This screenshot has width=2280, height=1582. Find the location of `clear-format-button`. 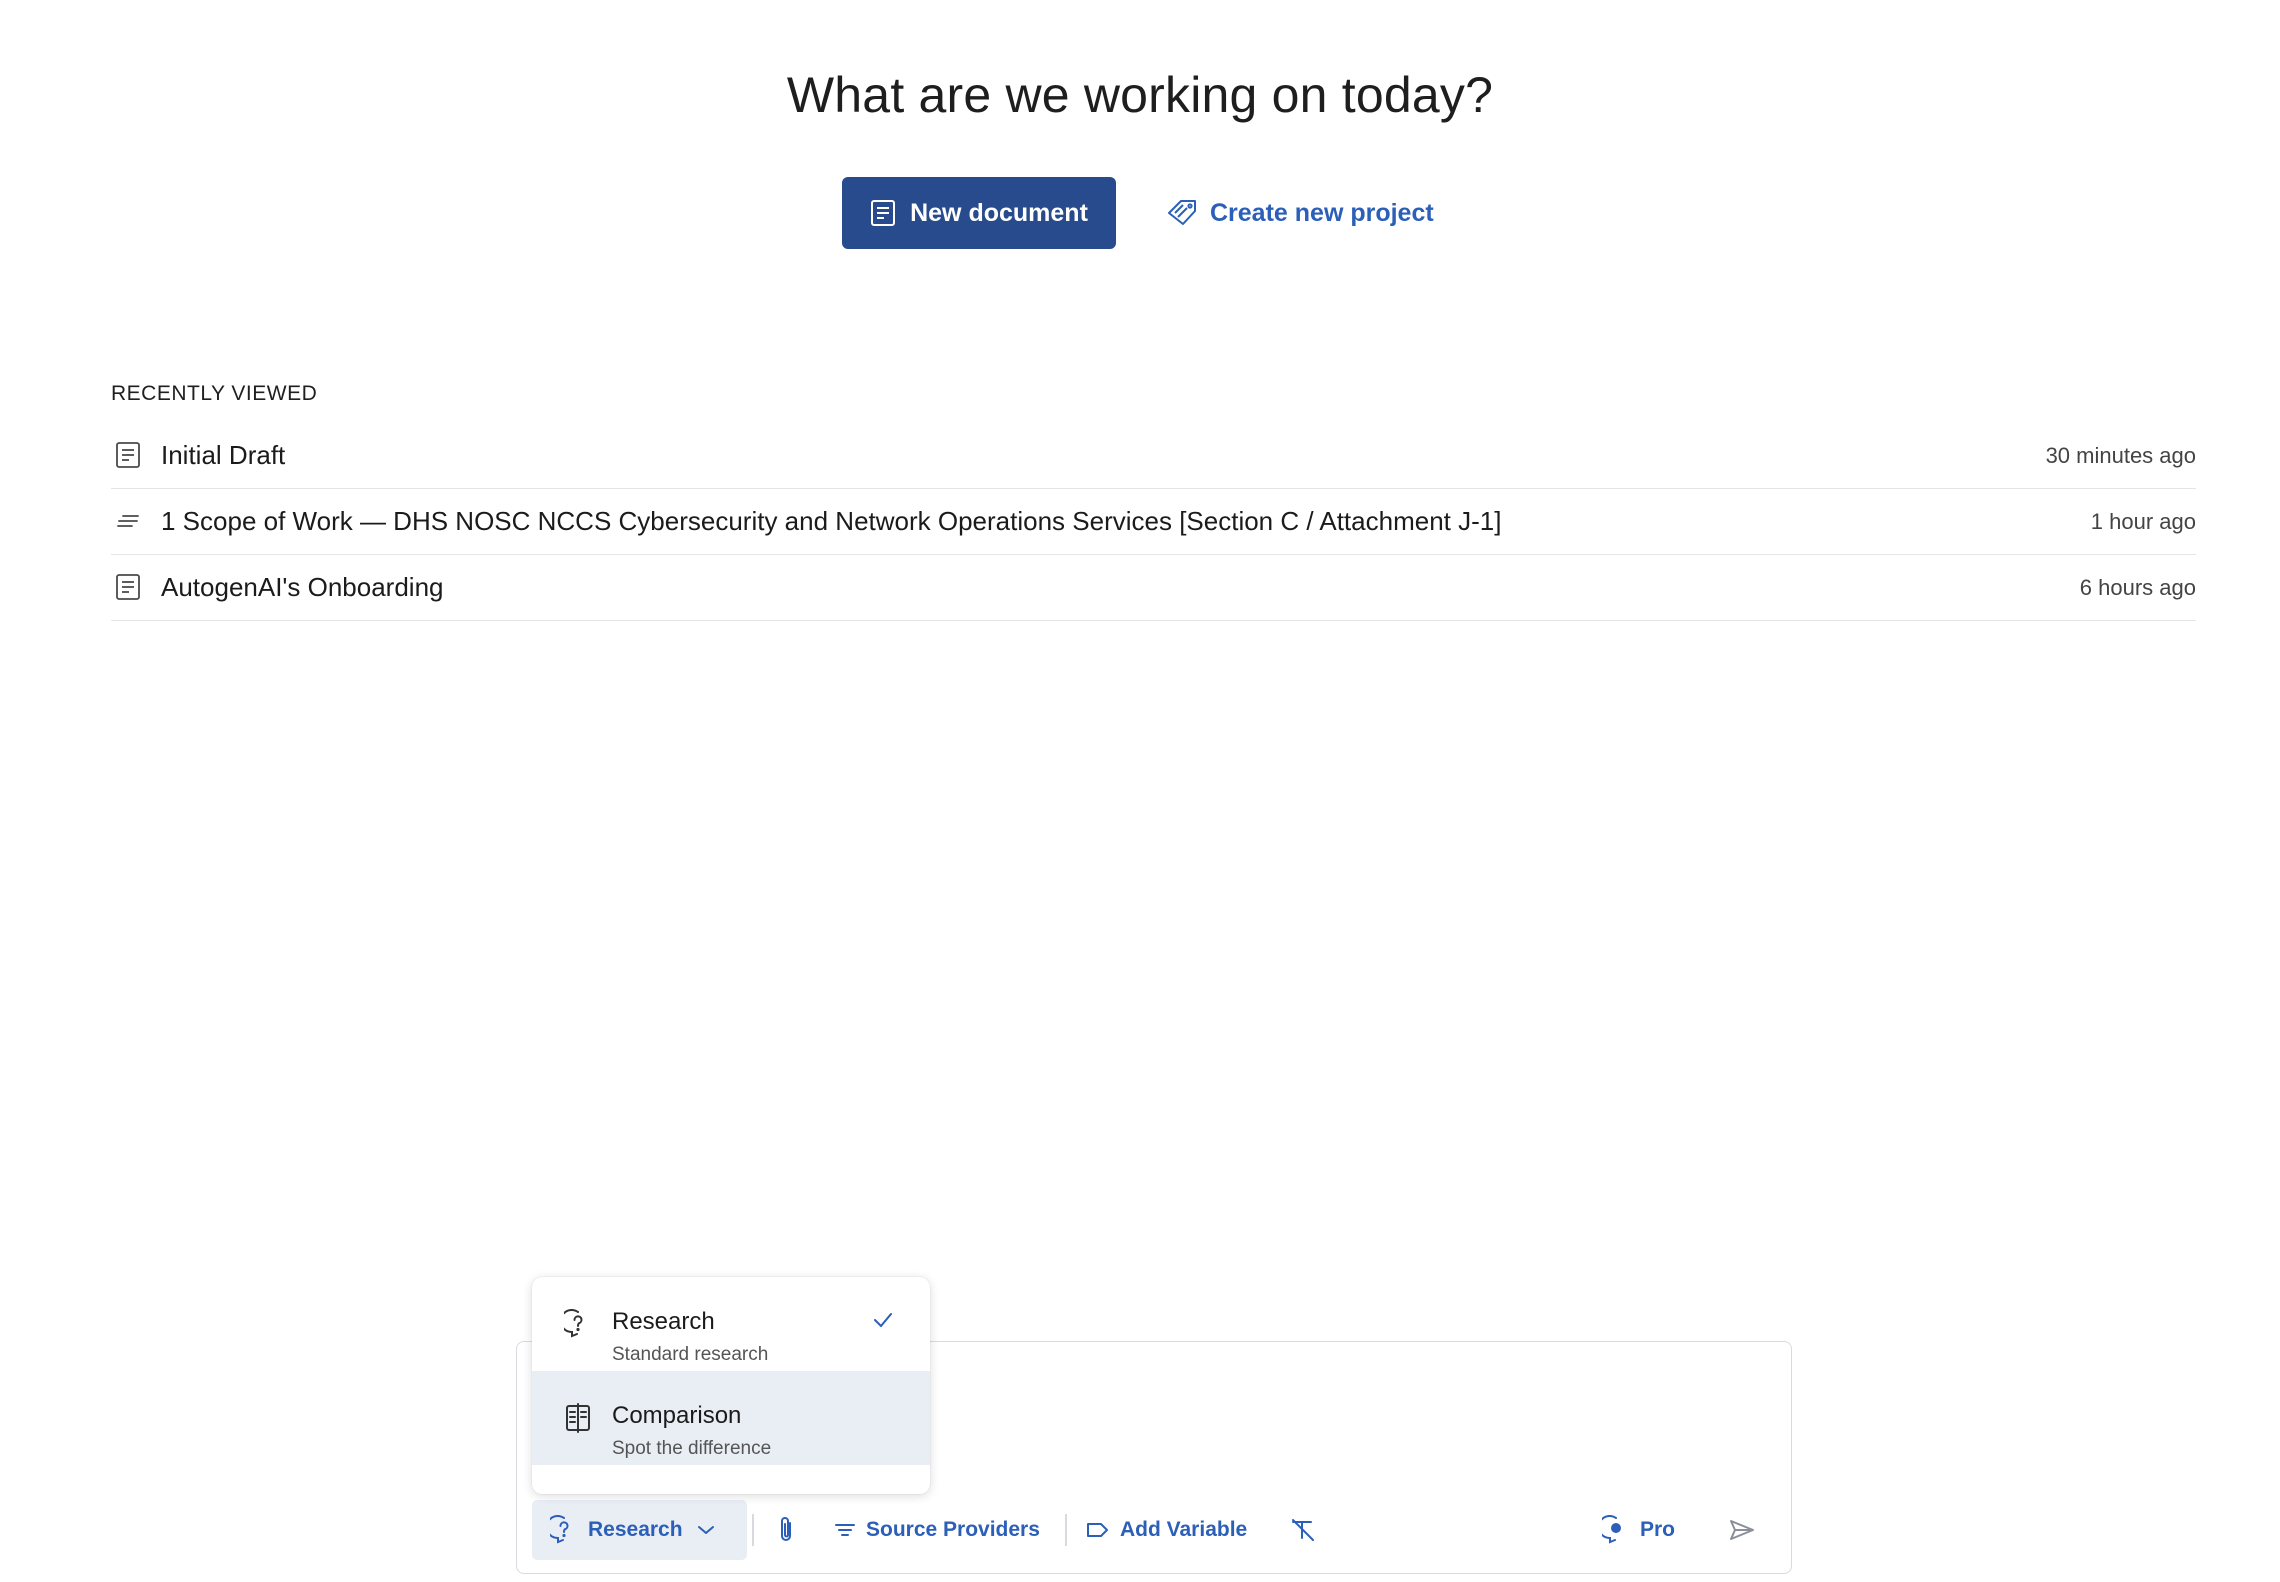

clear-format-button is located at coordinates (1303, 1530).